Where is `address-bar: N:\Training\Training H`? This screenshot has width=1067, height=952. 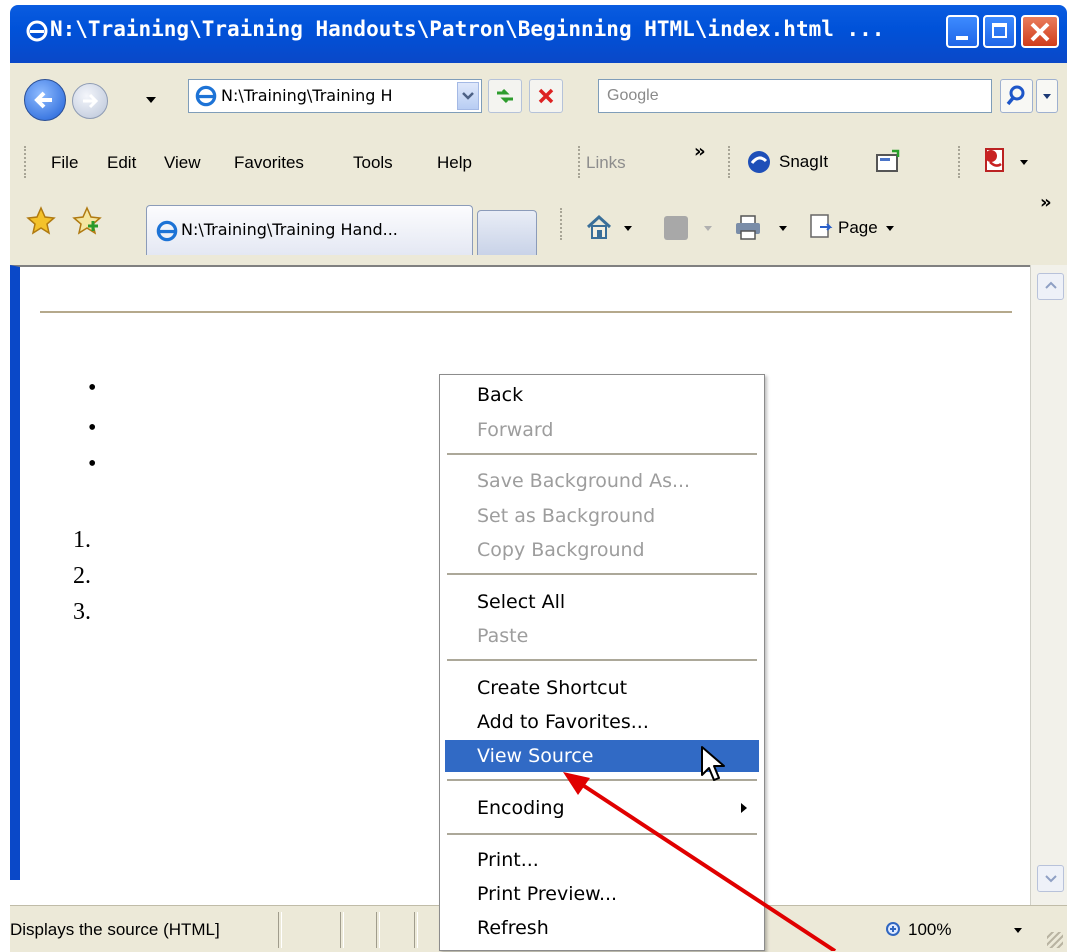
address-bar: N:\Training\Training H is located at coordinates (335, 96).